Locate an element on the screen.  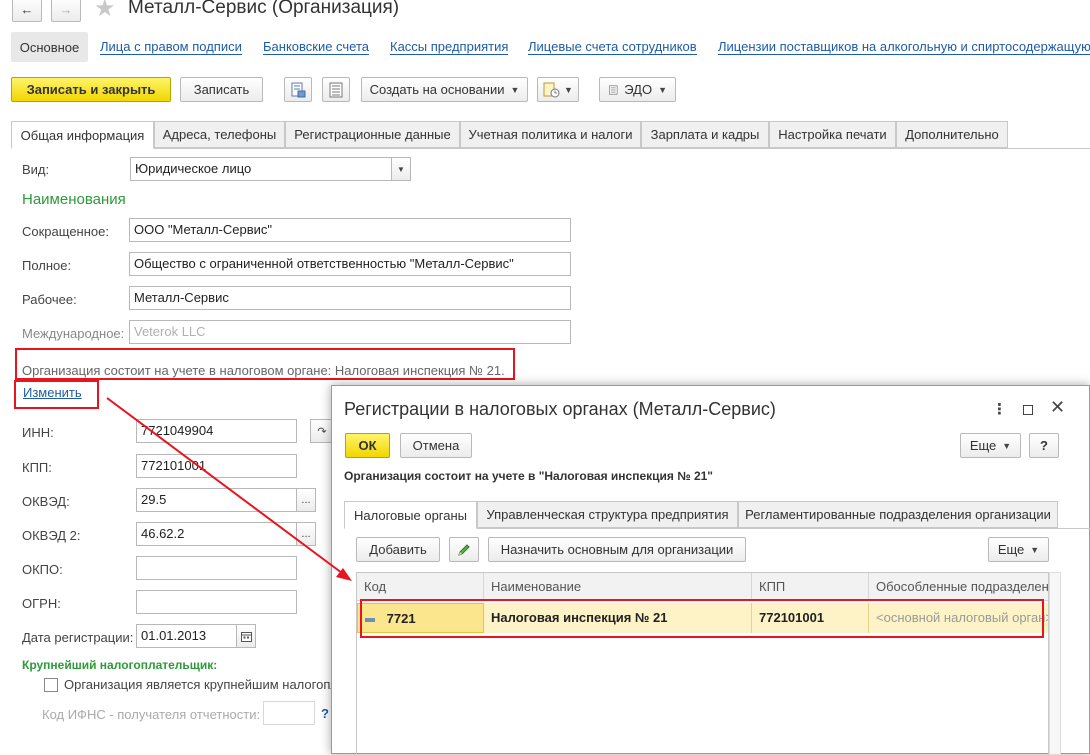
largest-taxpayer-checkbox is located at coordinates (51, 685).